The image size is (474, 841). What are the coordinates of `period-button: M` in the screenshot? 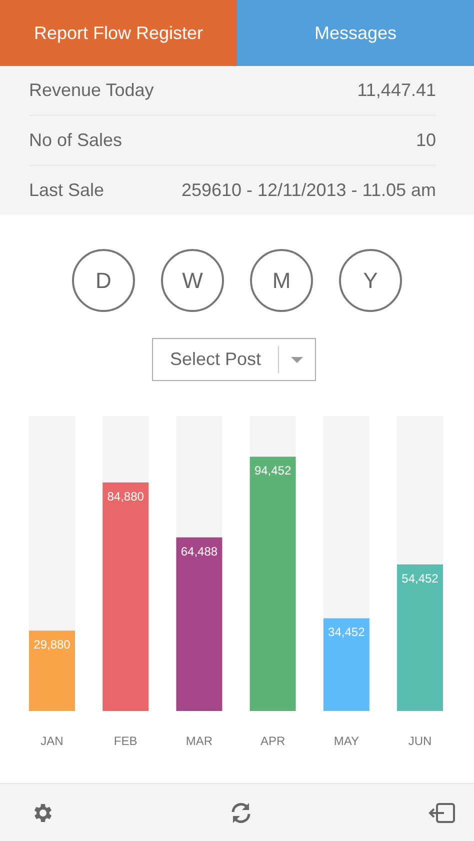 It's located at (281, 280).